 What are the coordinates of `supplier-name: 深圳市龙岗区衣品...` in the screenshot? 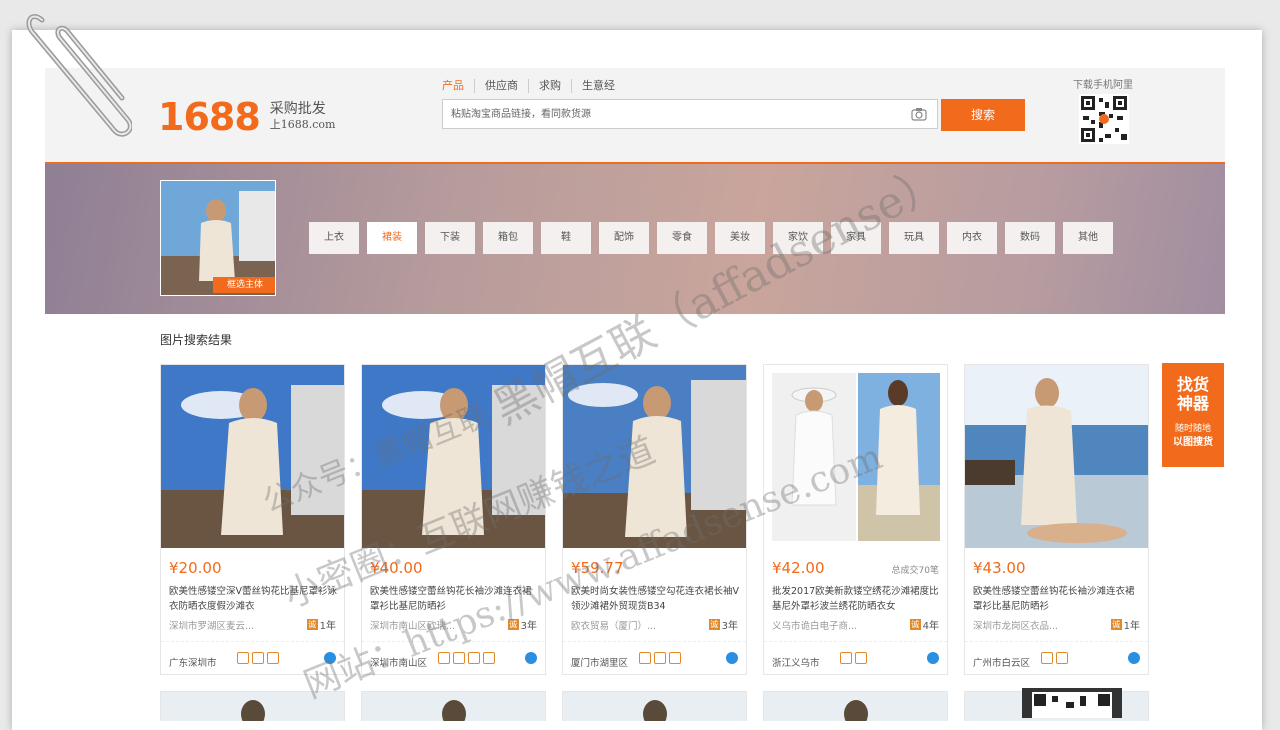 It's located at (1015, 625).